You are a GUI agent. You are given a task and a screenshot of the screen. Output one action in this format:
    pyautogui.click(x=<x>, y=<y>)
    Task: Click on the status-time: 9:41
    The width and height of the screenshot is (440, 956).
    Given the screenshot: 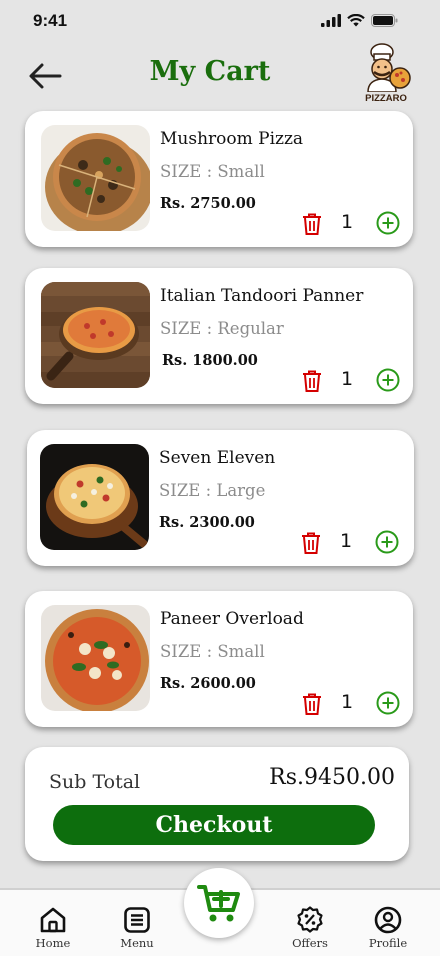 What is the action you would take?
    pyautogui.click(x=50, y=20)
    